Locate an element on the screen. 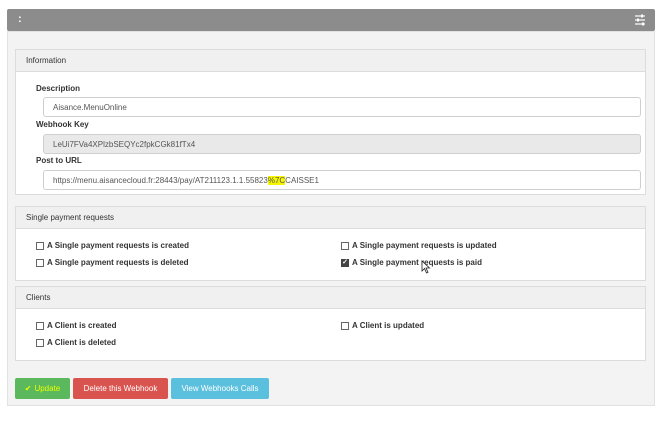 This screenshot has height=423, width=667. information-heading: Information is located at coordinates (330, 61).